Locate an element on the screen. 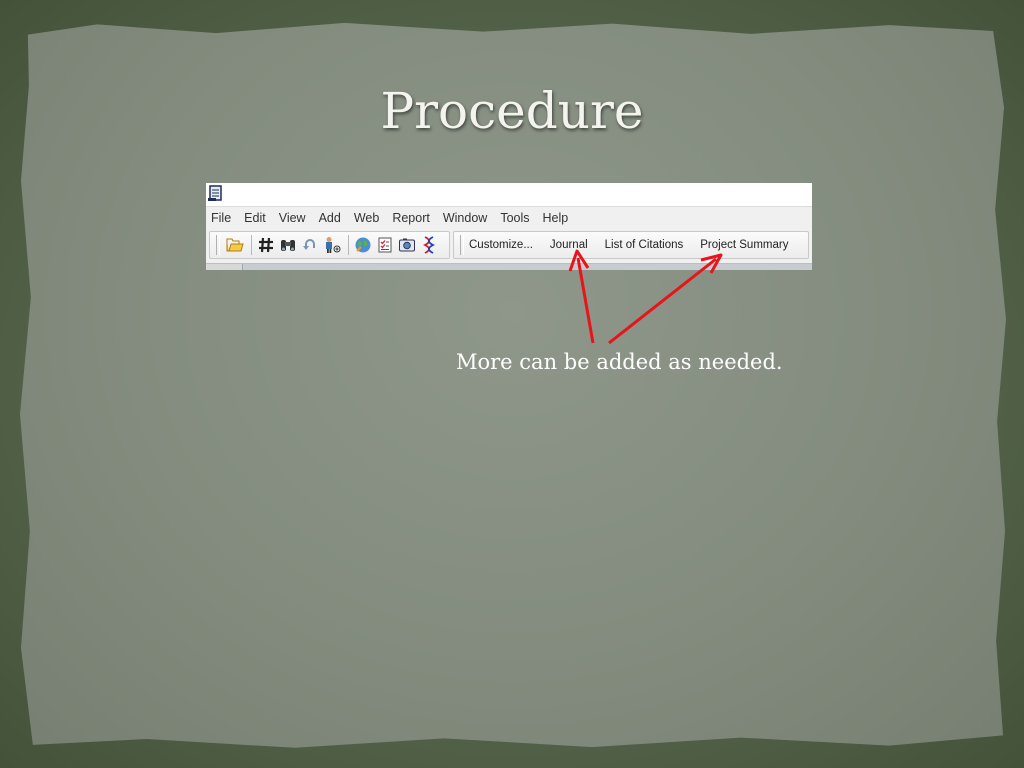 The image size is (1024, 768). menu-web: Web is located at coordinates (366, 218).